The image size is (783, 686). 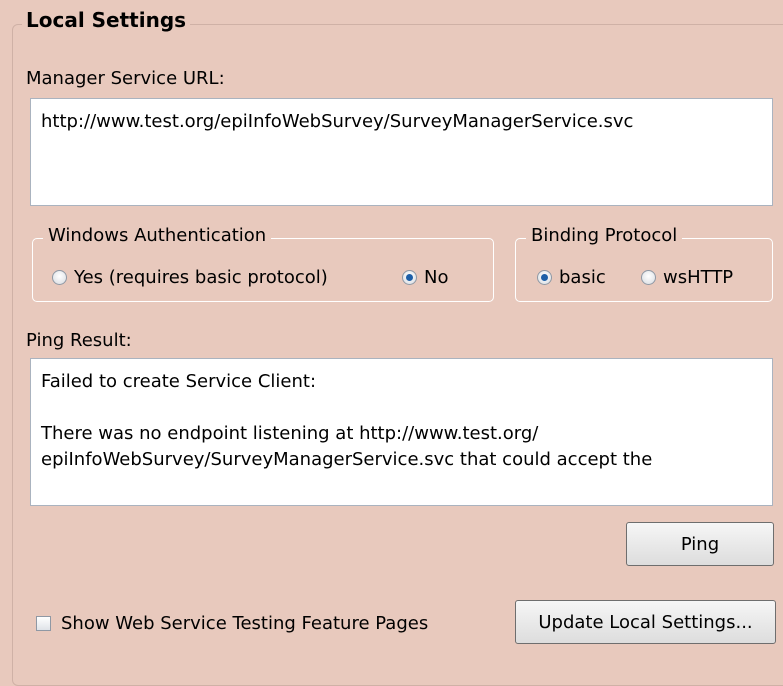 I want to click on binding-protocol-title: Binding Protocol, so click(x=604, y=235).